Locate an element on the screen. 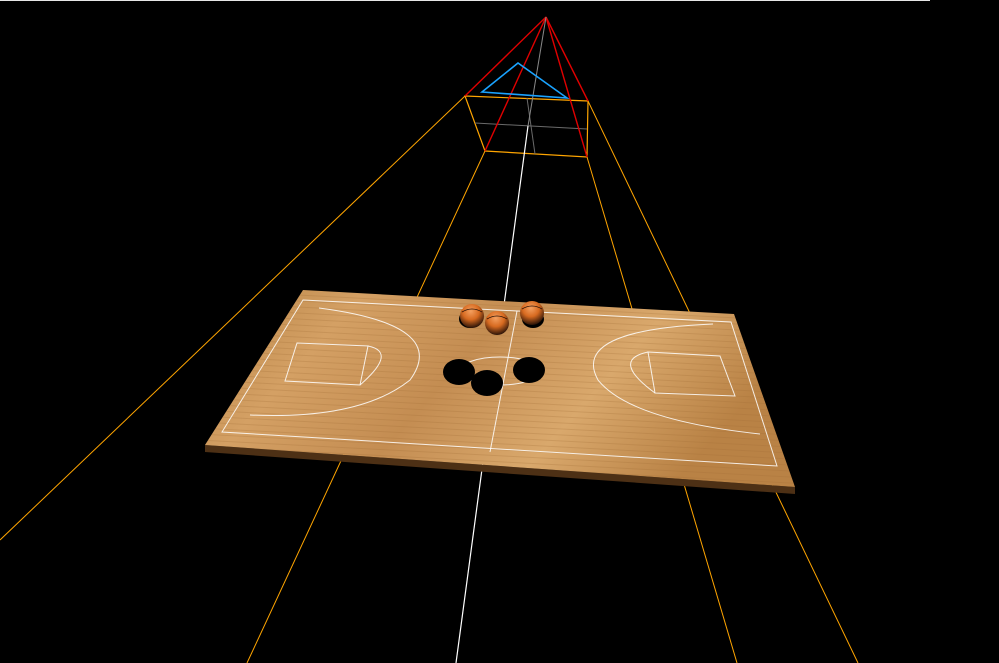 This screenshot has width=999, height=663. top-edge-line is located at coordinates (465, 0).